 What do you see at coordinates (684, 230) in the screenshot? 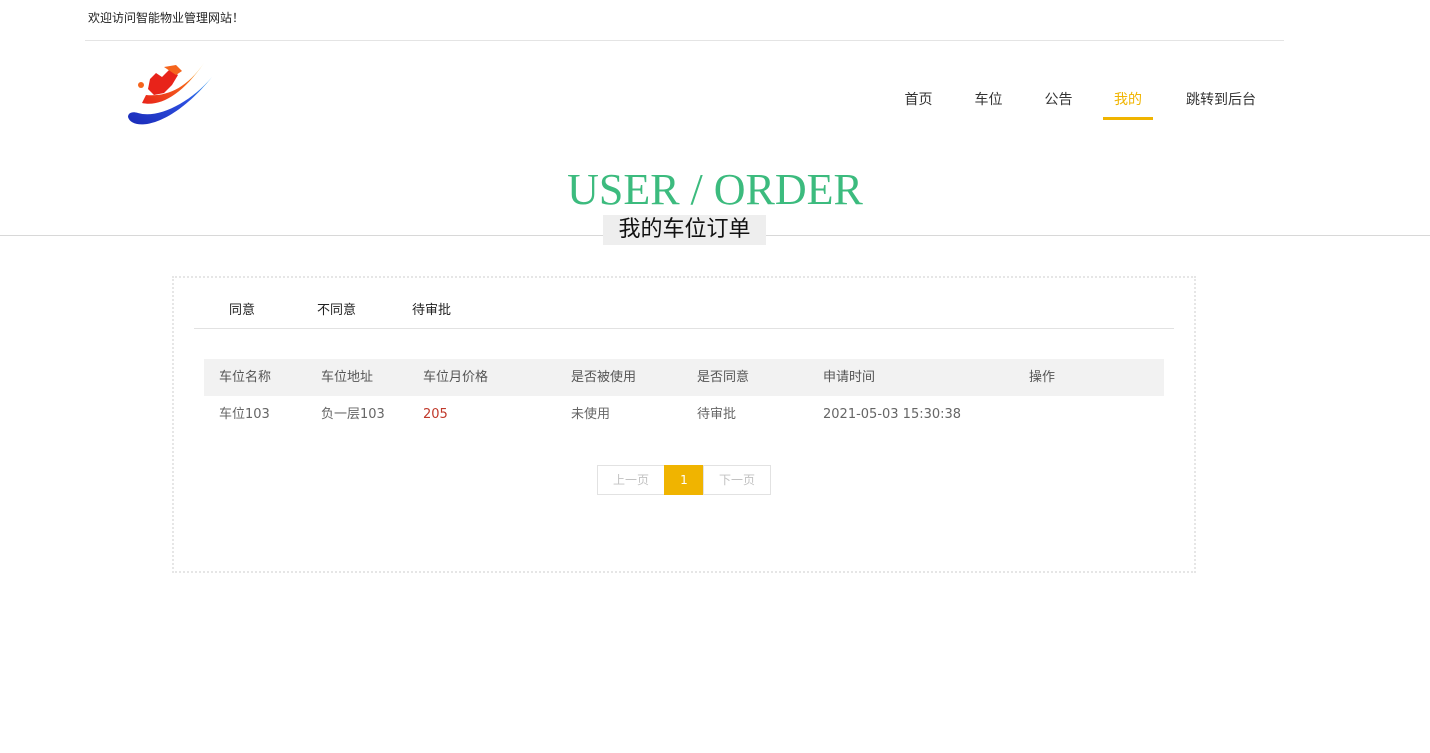
I see `page-title-cn: 我的车位订单` at bounding box center [684, 230].